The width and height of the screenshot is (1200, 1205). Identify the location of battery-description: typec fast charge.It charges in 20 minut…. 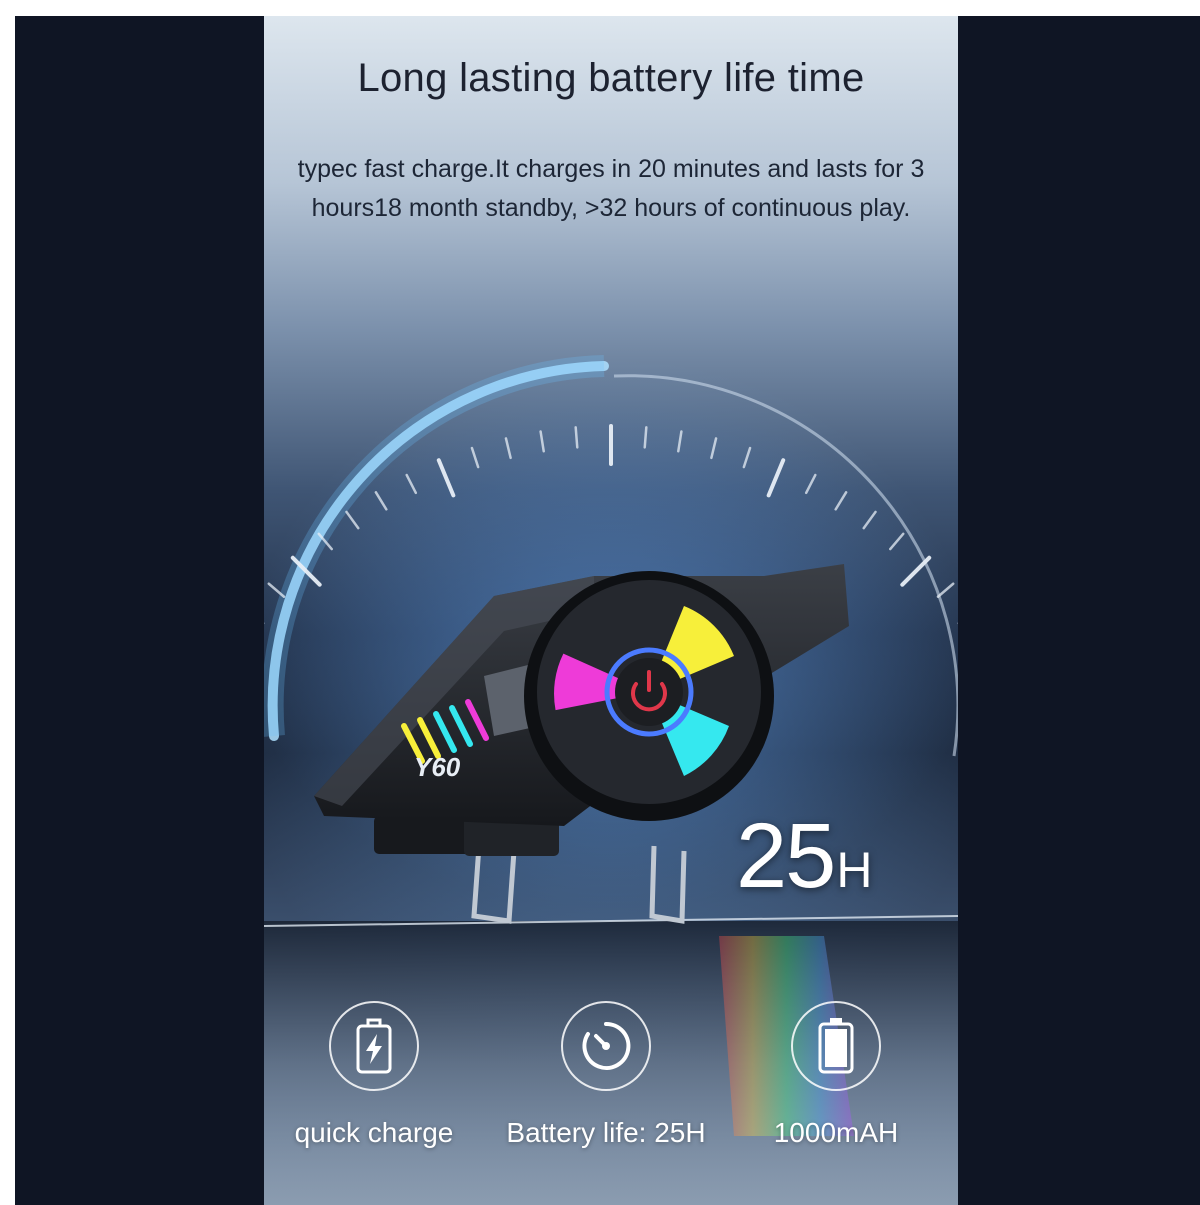
(611, 188).